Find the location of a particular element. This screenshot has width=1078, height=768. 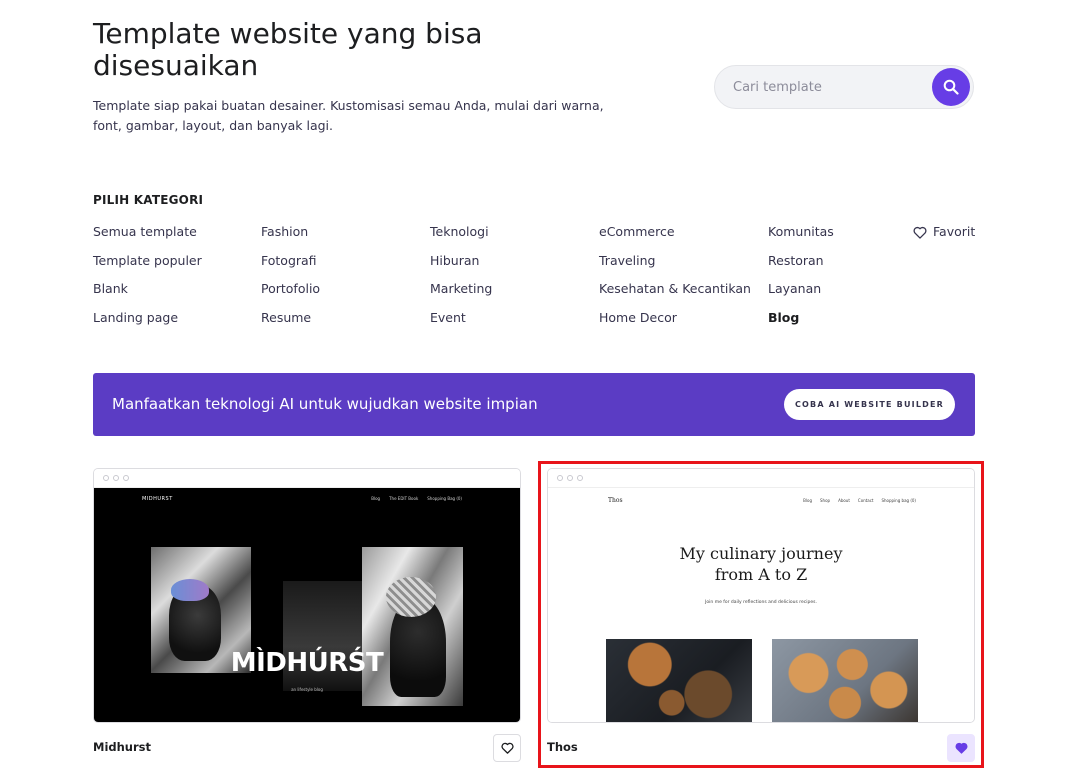

favorites-link: Favorit is located at coordinates (944, 232).